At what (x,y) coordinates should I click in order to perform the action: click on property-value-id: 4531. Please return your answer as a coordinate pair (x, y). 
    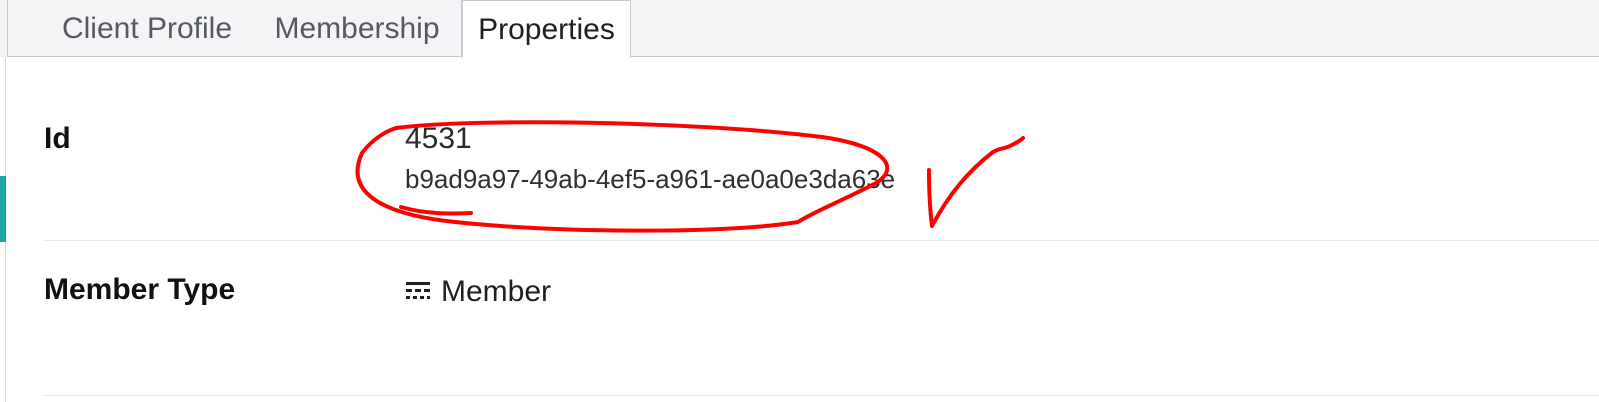
    Looking at the image, I should click on (438, 138).